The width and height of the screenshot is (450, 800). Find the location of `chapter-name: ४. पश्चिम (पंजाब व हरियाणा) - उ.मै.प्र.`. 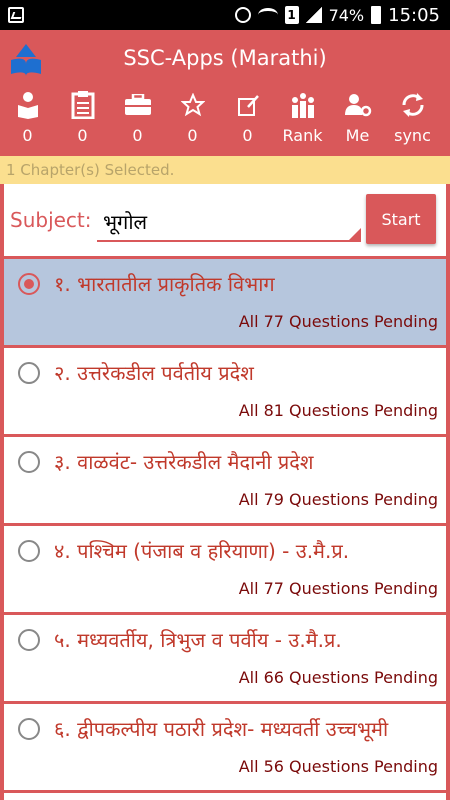

chapter-name: ४. पश्चिम (पंजाब व हरियाणा) - उ.मै.प्र. is located at coordinates (202, 551).